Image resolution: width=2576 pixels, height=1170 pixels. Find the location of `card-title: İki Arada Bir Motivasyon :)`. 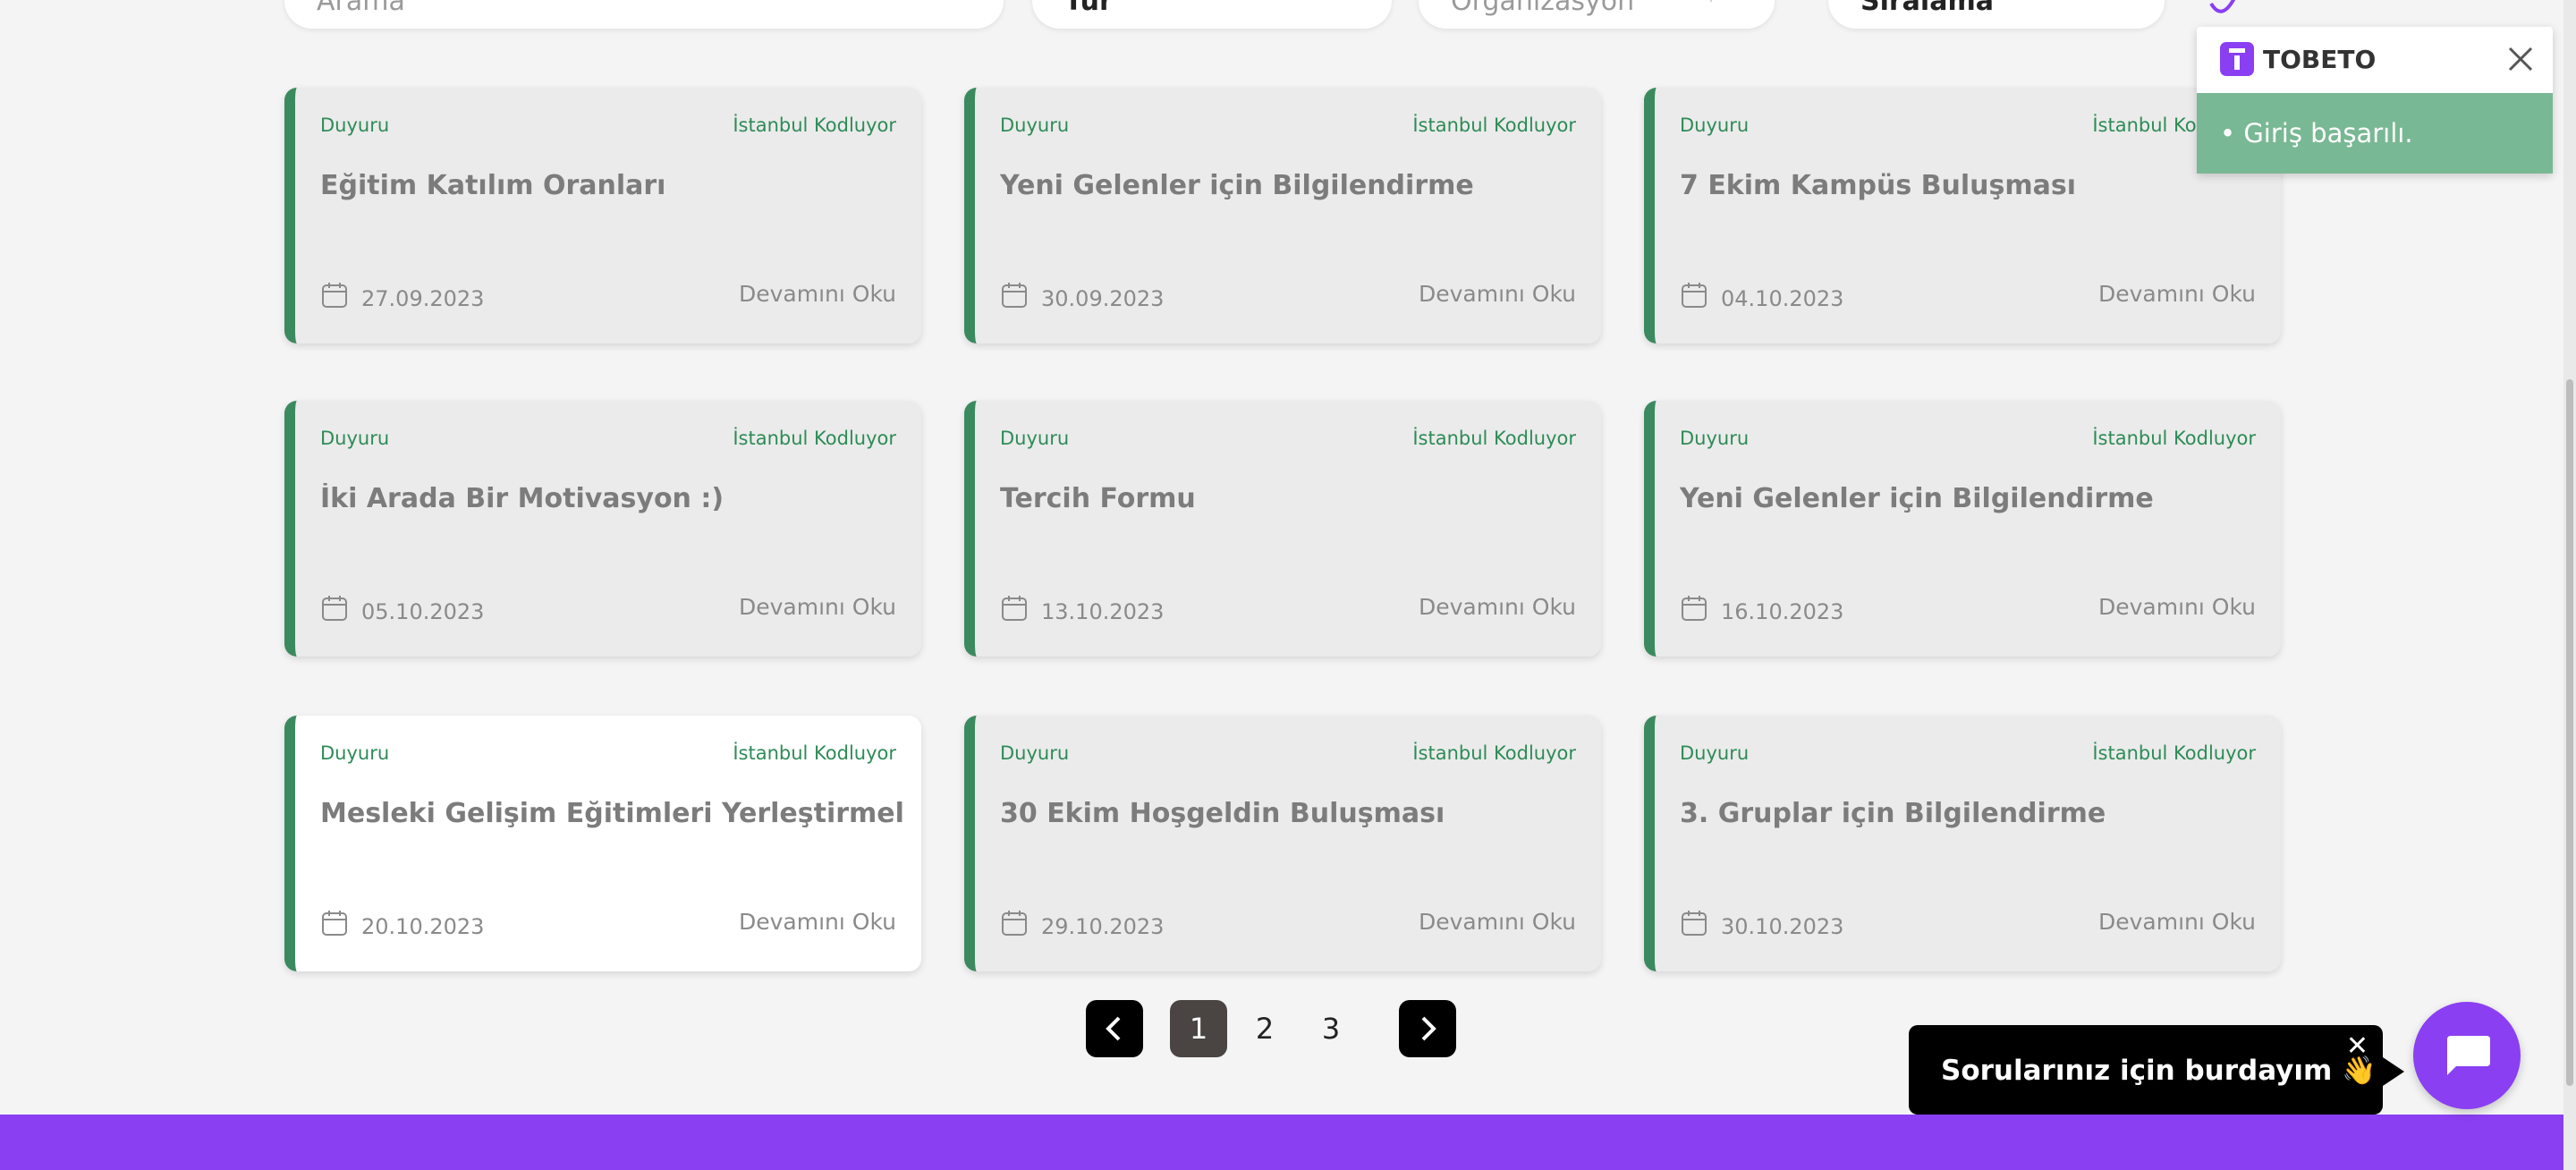

card-title: İki Arada Bir Motivasyon :) is located at coordinates (522, 498).